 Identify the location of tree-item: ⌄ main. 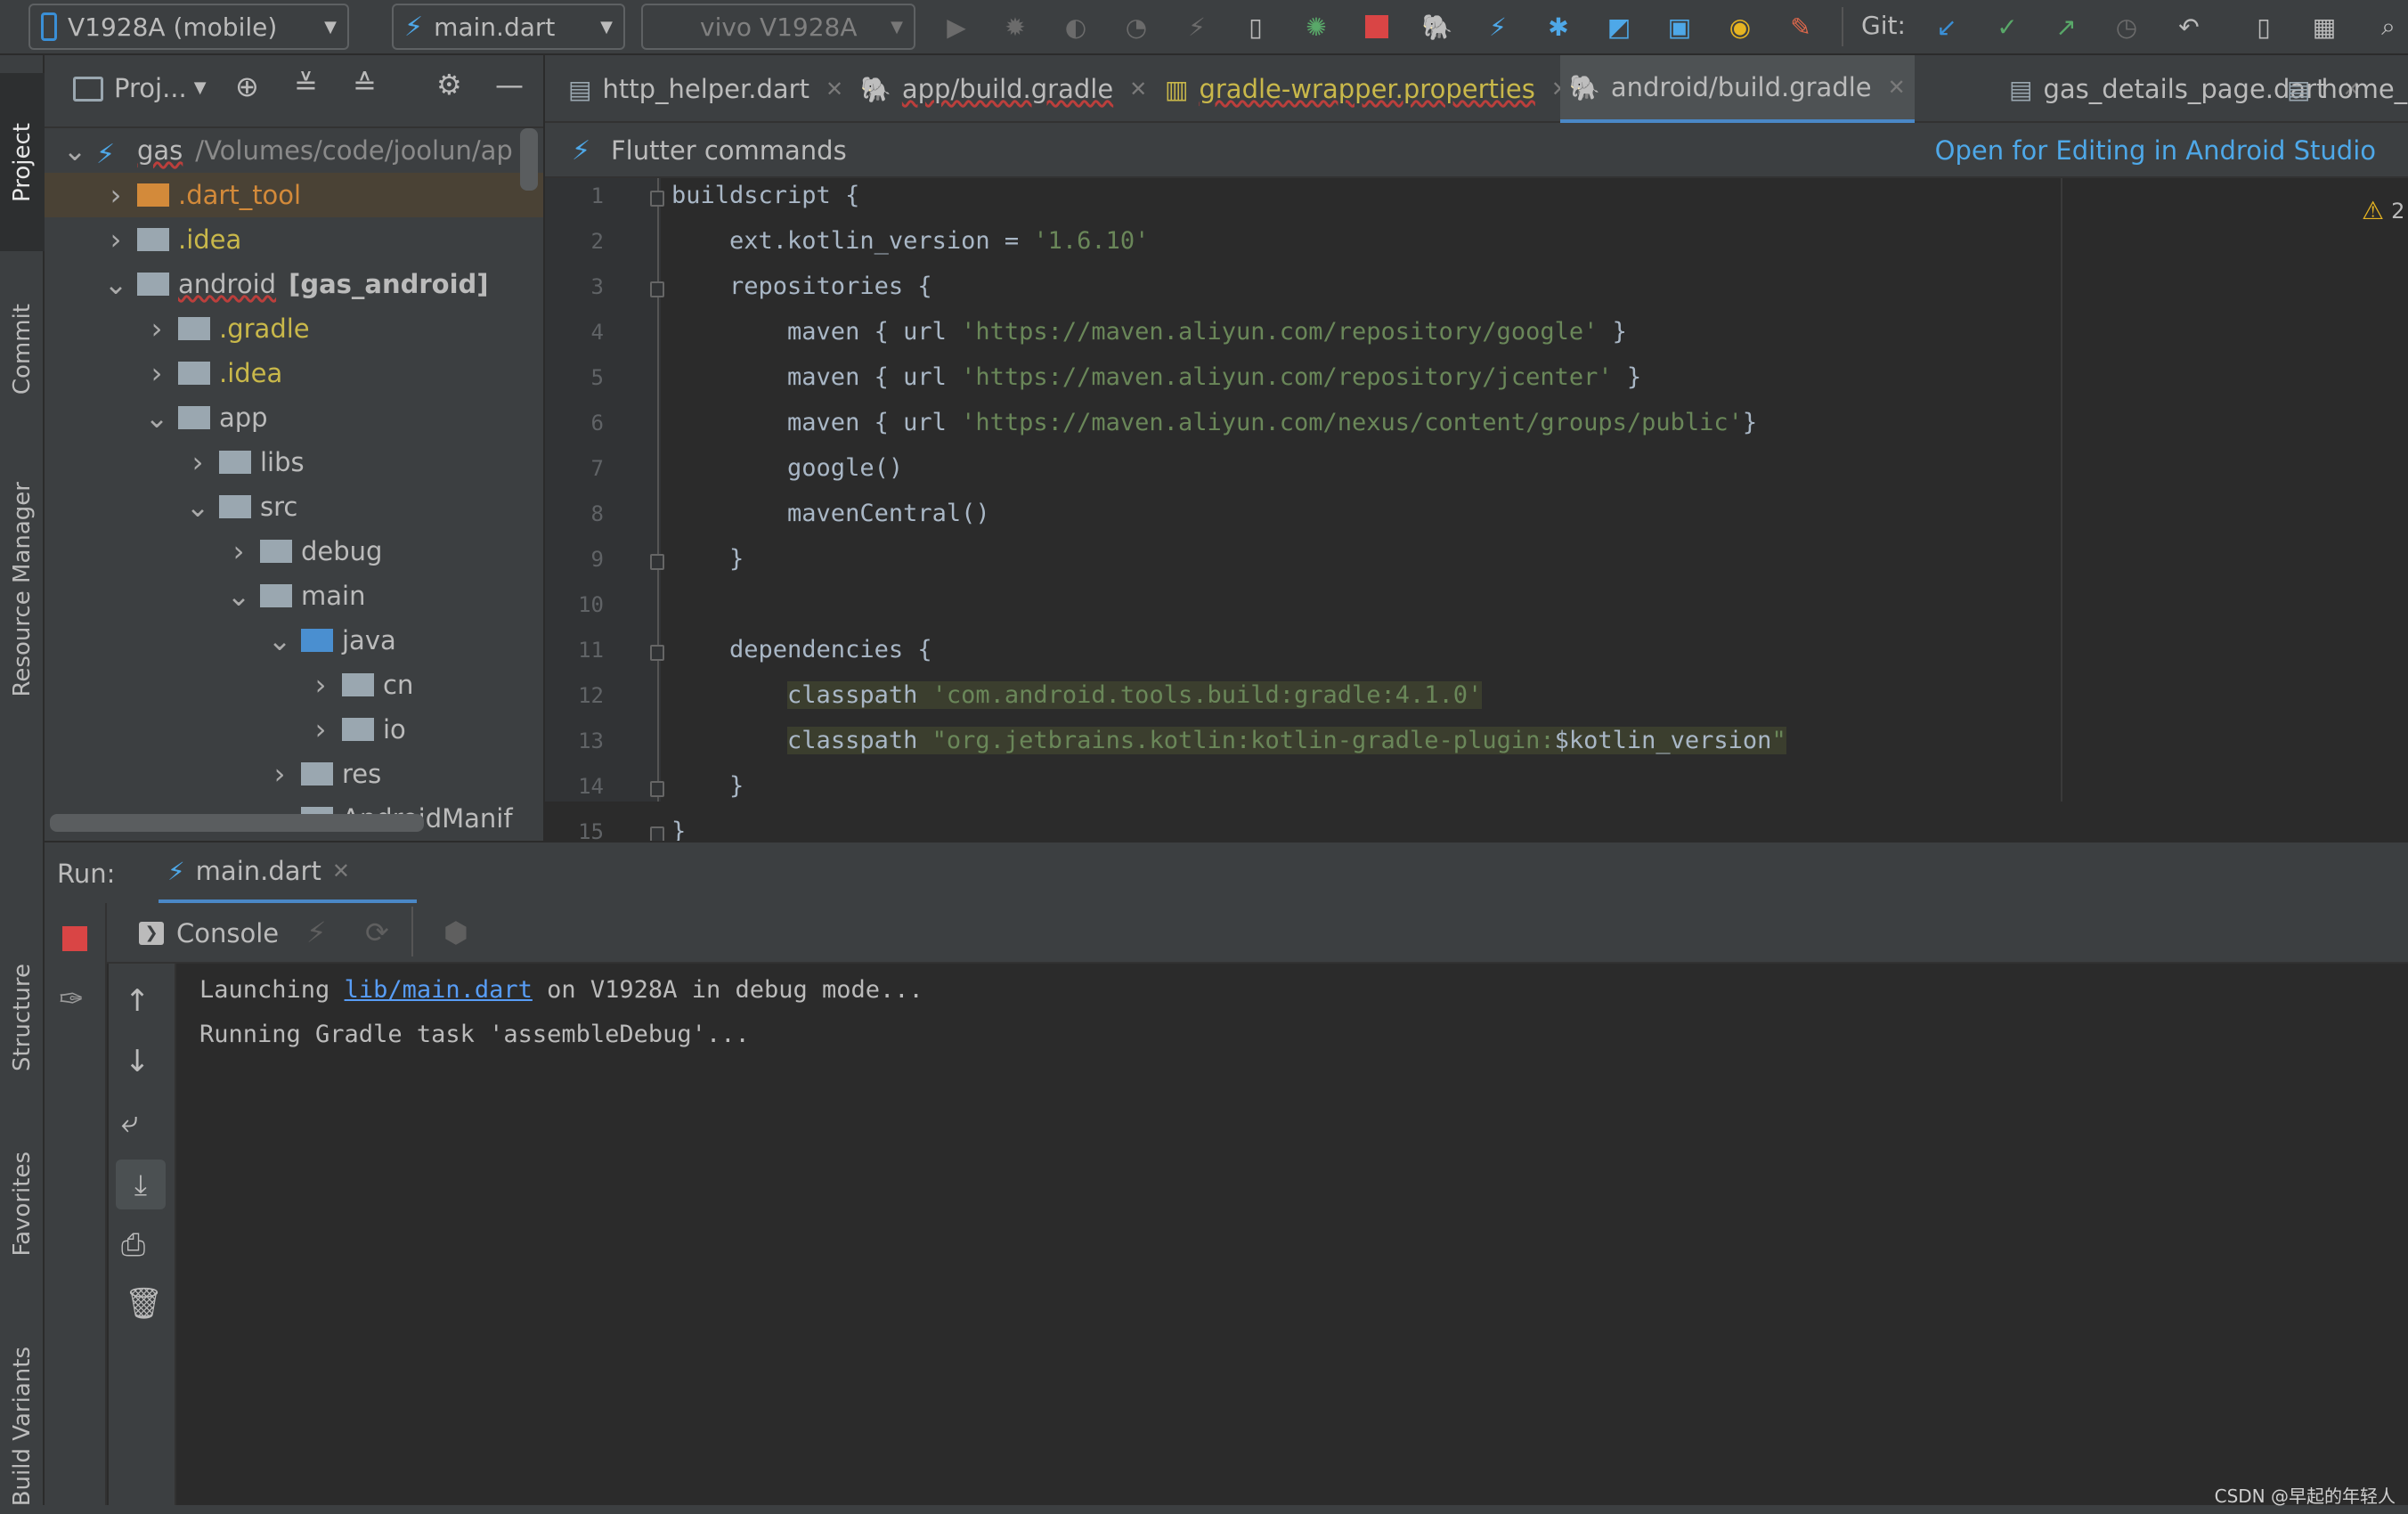
(294, 596).